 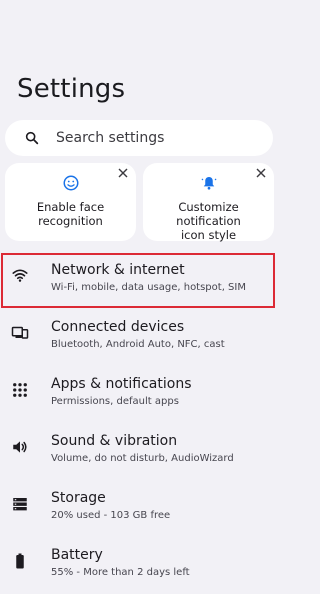 I want to click on search-placeholder: Search settings, so click(x=110, y=138).